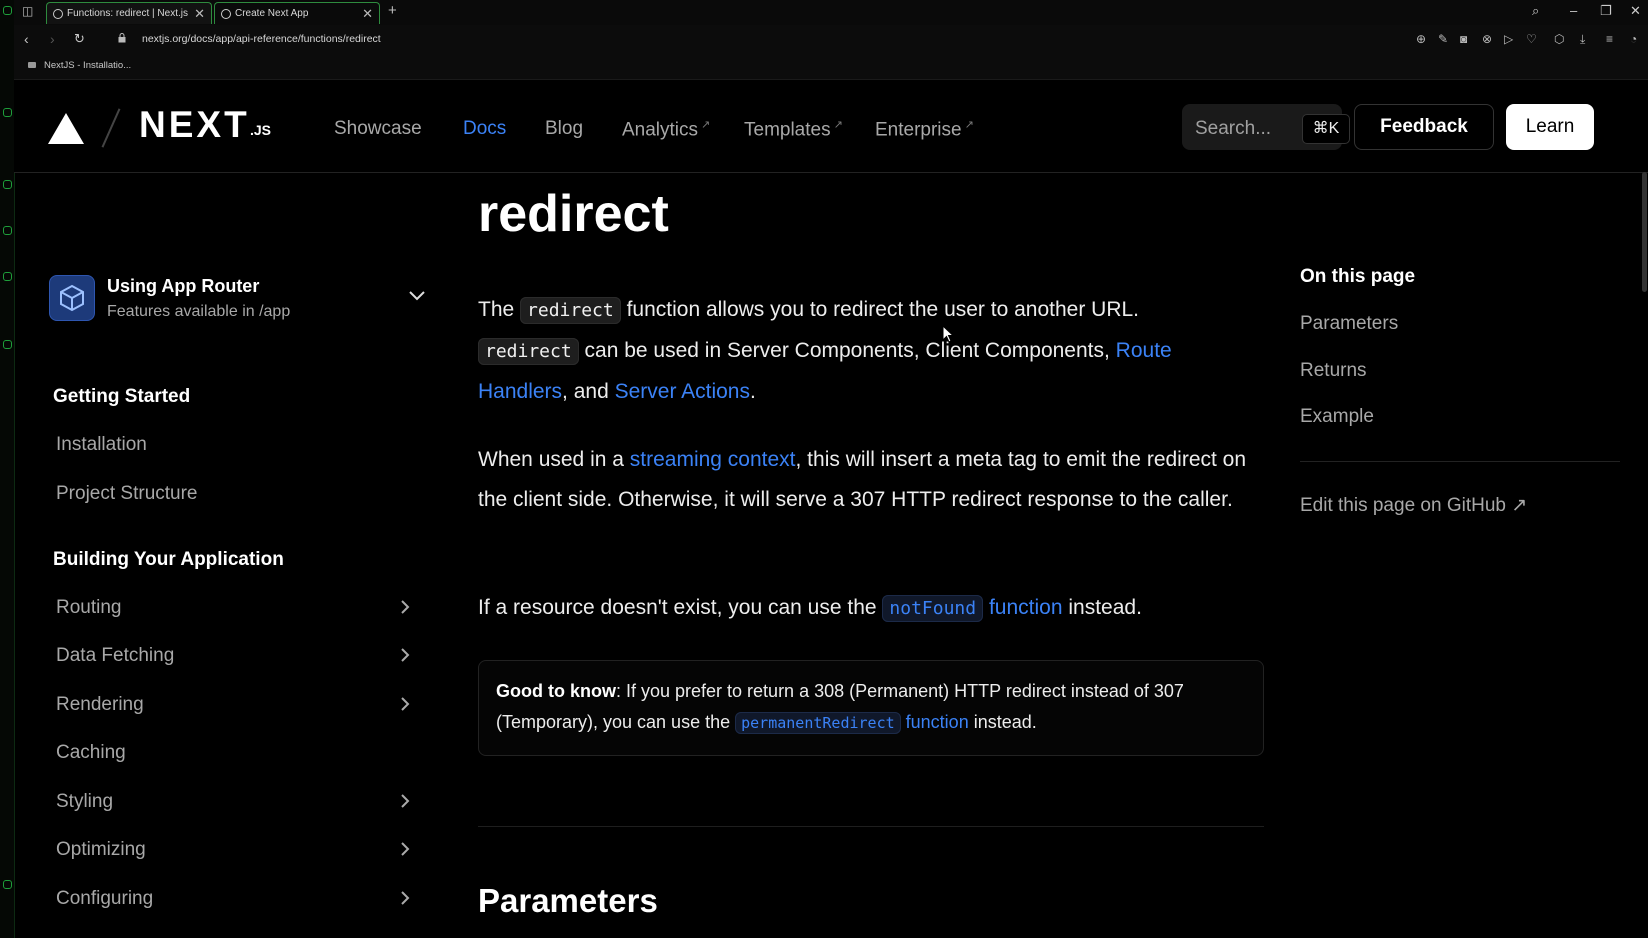 The image size is (1648, 938). What do you see at coordinates (1508, 39) in the screenshot?
I see `send-icon: ▷` at bounding box center [1508, 39].